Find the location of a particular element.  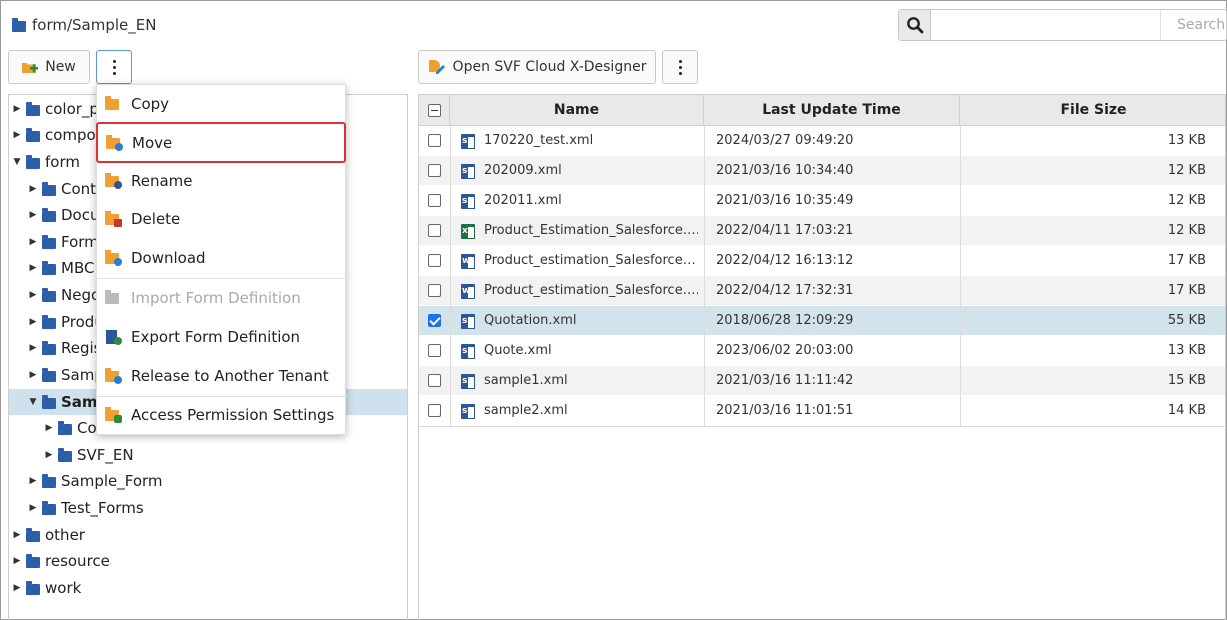

tree-node: ▶ SVF_EN is located at coordinates (89, 455).